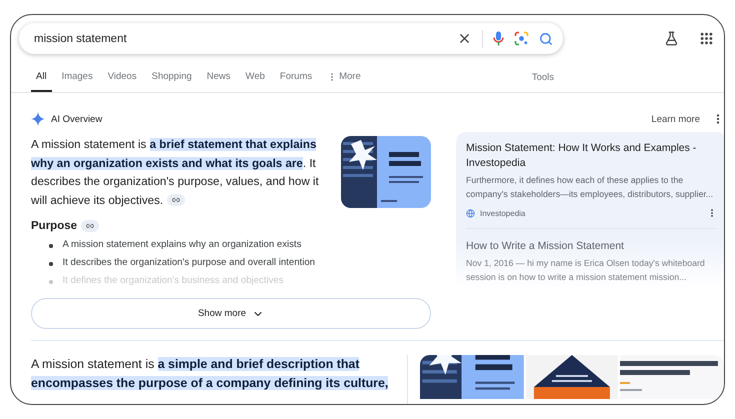 The height and width of the screenshot is (419, 735). What do you see at coordinates (77, 76) in the screenshot?
I see `tab-label: Images` at bounding box center [77, 76].